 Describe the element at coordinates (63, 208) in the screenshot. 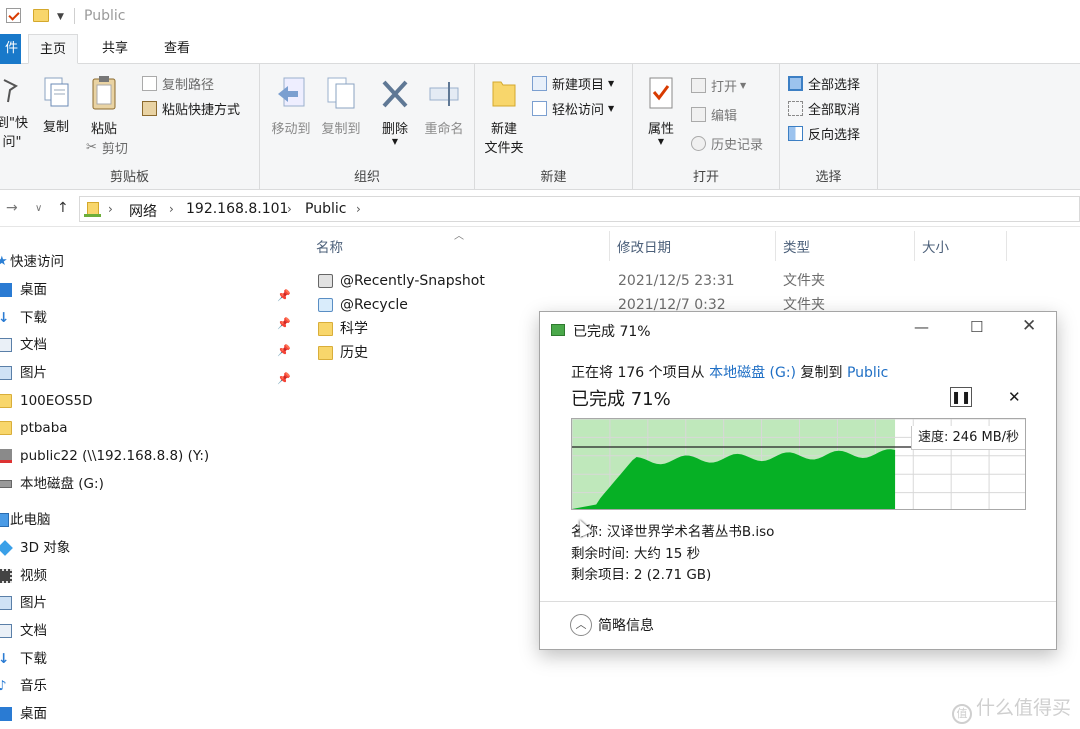

I see `up-arrow-icon: ↑` at that location.